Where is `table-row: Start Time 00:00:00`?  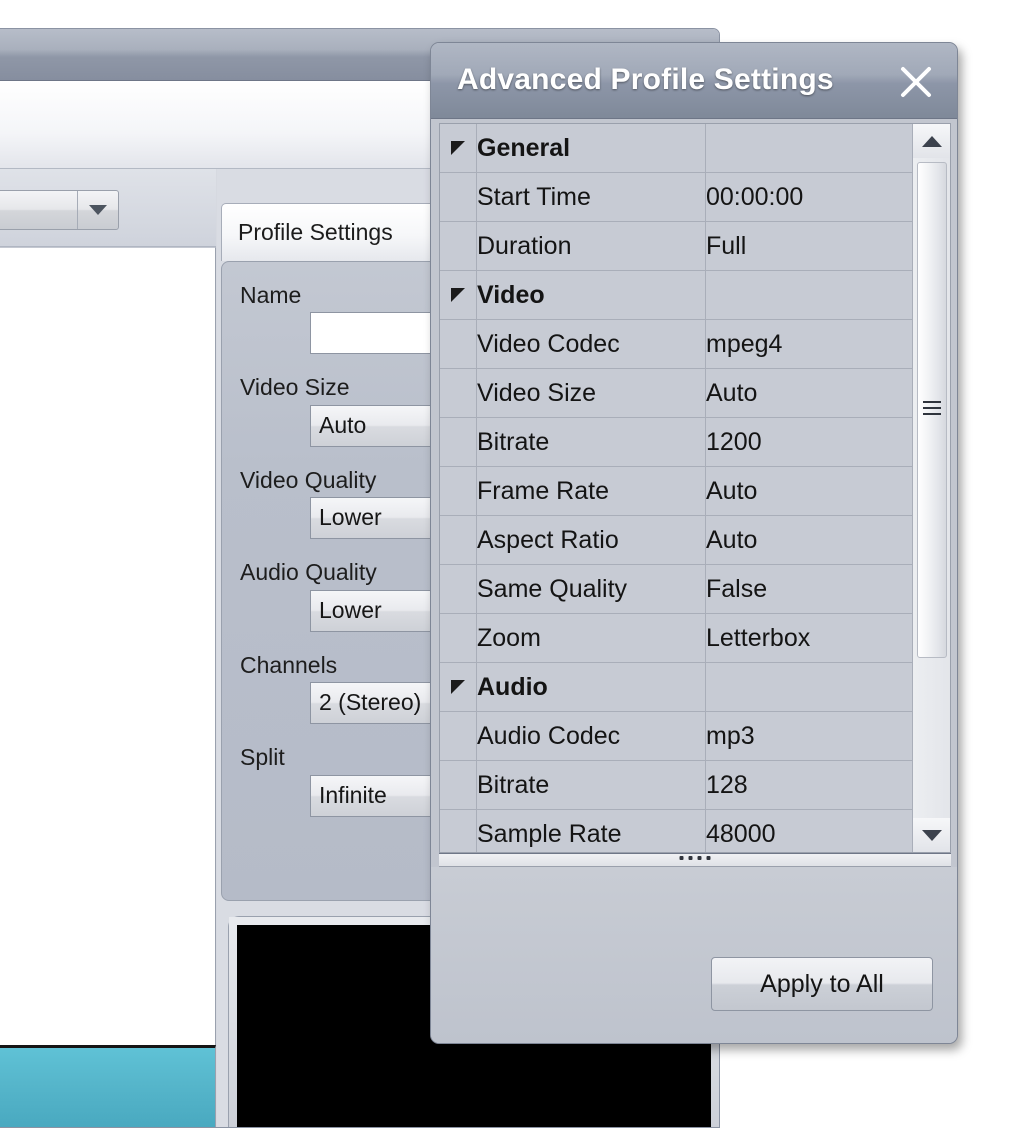
table-row: Start Time 00:00:00 is located at coordinates (677, 197).